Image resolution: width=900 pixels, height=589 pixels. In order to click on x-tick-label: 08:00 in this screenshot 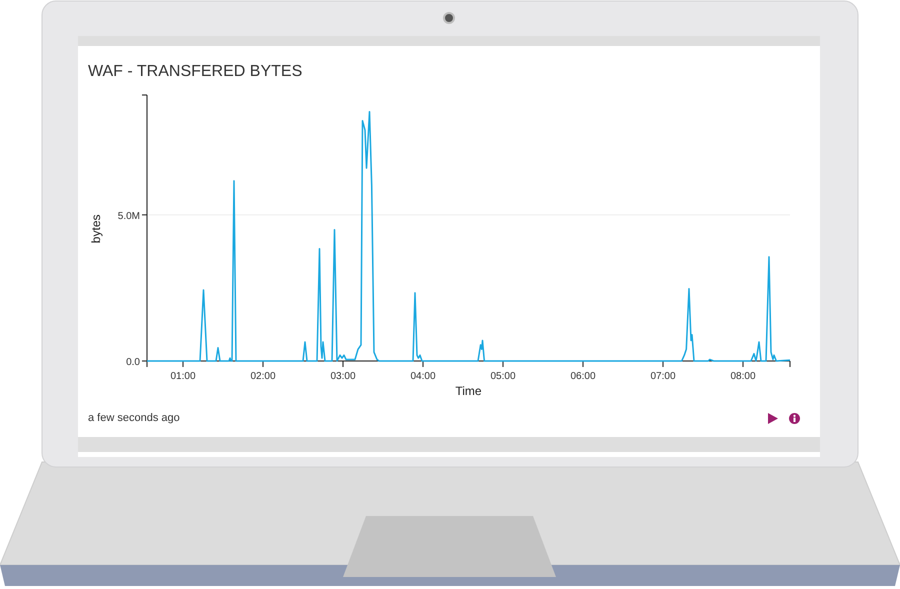, I will do `click(743, 376)`.